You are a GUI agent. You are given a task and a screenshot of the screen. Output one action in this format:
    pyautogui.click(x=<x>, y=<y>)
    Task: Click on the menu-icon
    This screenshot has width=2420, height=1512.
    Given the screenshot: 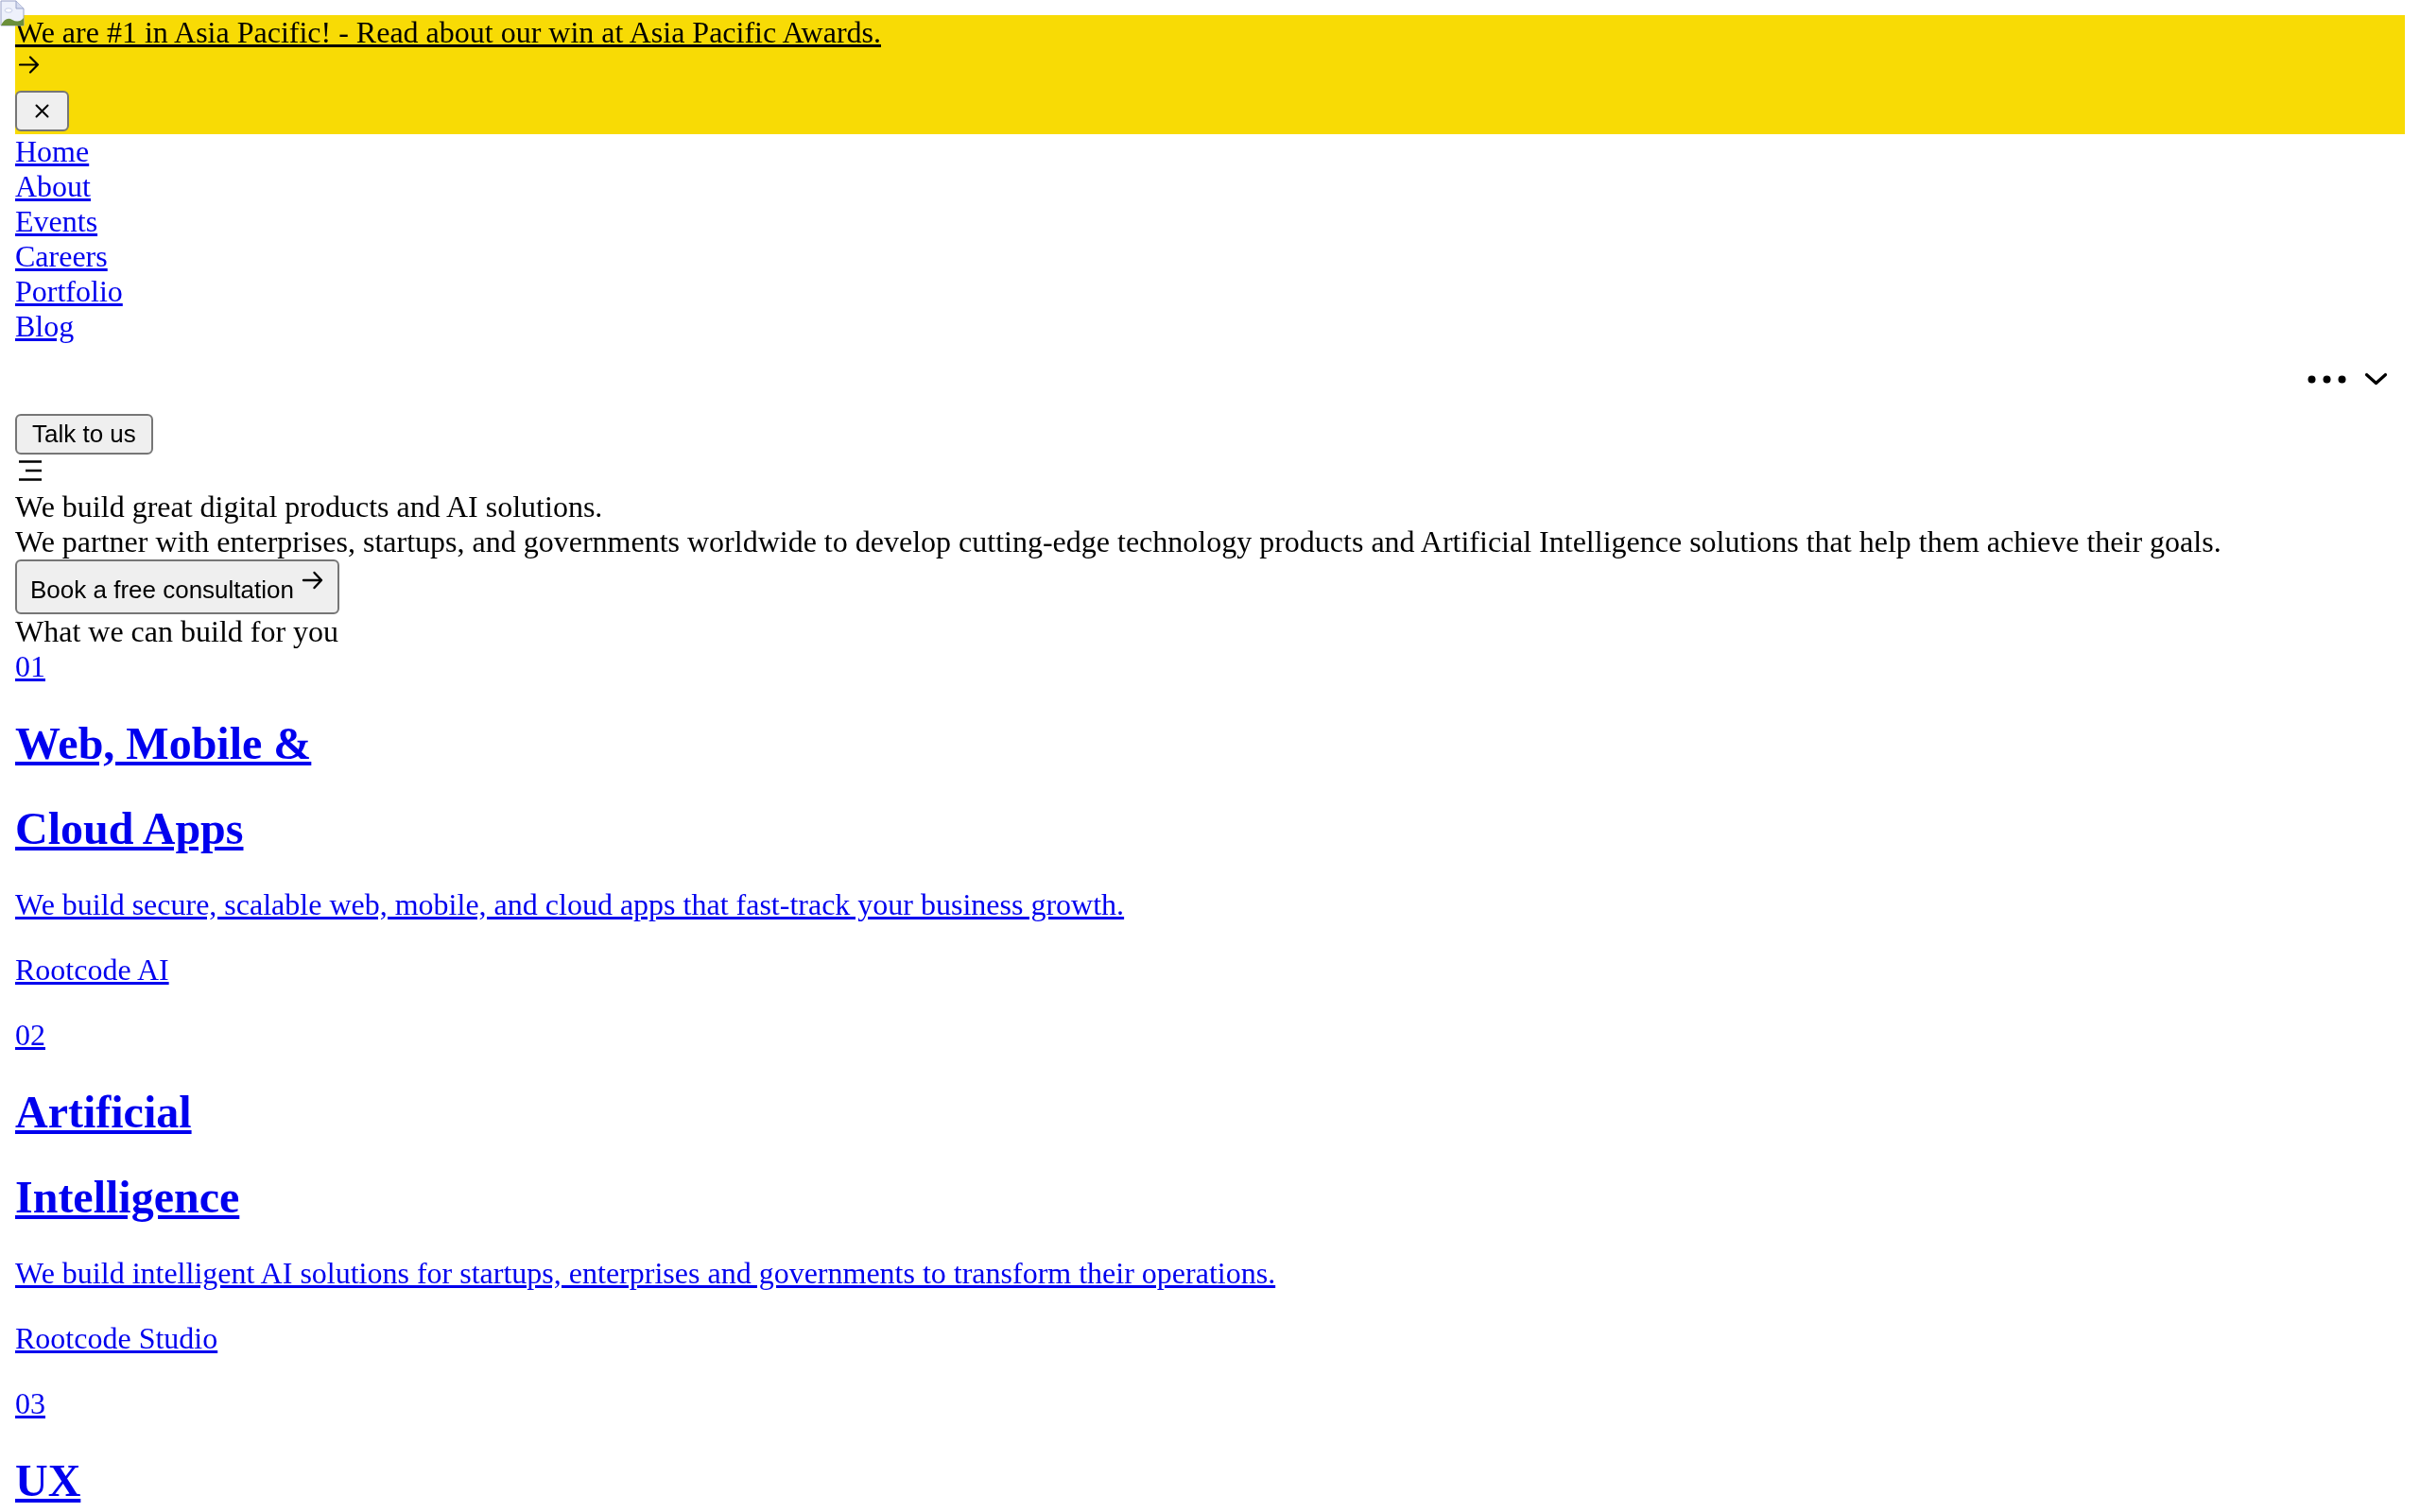 What is the action you would take?
    pyautogui.click(x=30, y=470)
    